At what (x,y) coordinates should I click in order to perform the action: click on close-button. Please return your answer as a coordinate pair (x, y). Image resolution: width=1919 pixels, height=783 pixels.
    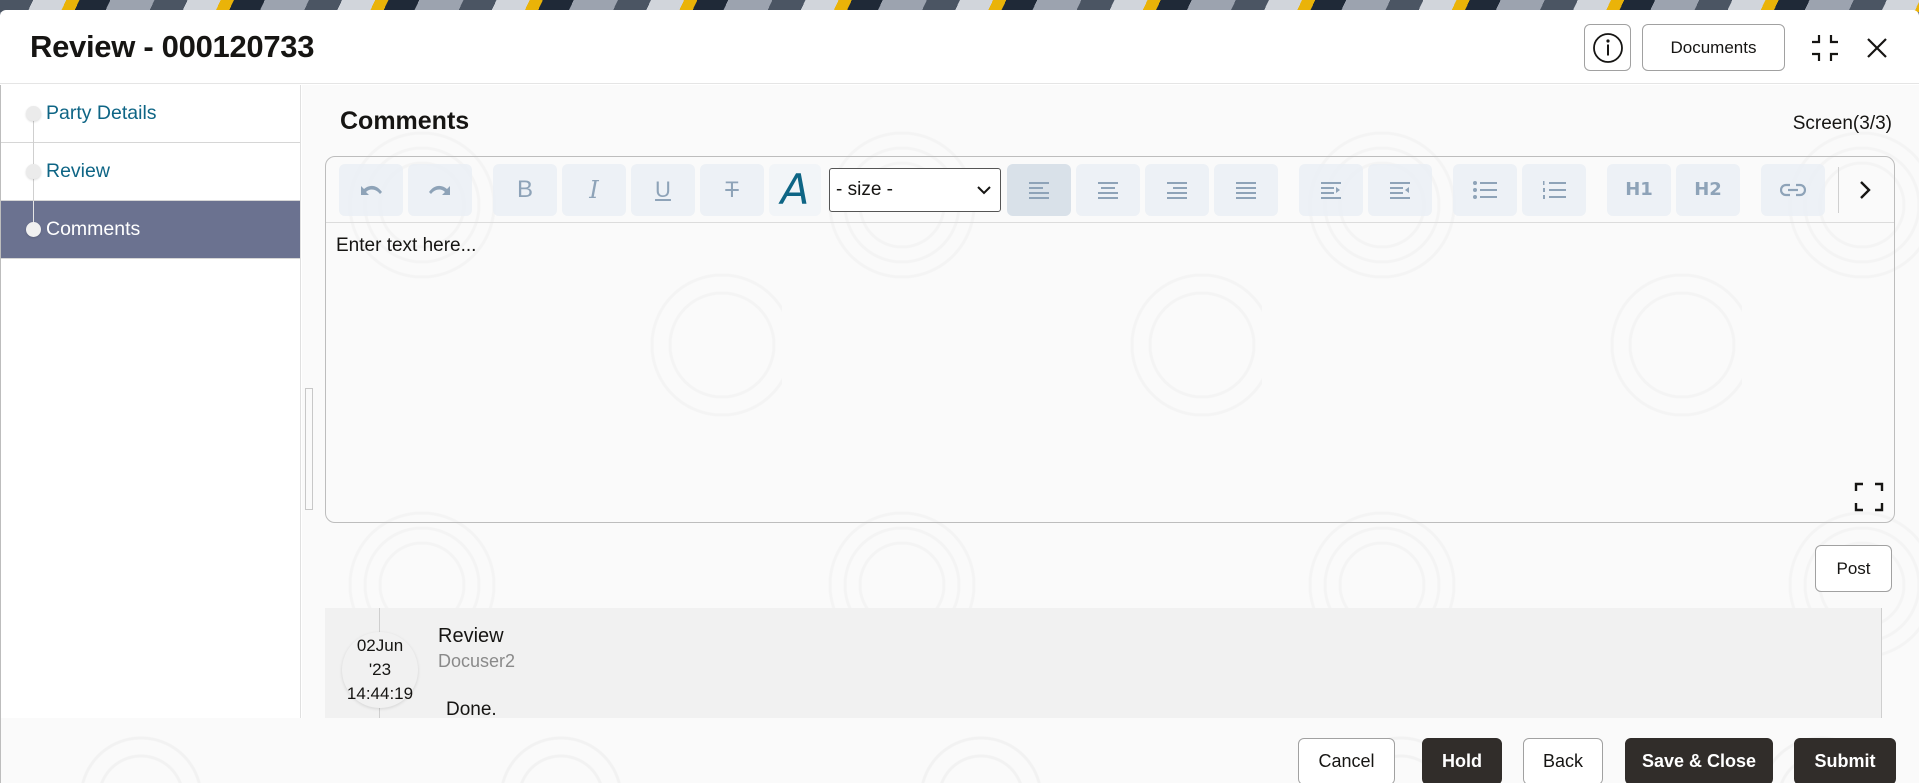
    Looking at the image, I should click on (1877, 48).